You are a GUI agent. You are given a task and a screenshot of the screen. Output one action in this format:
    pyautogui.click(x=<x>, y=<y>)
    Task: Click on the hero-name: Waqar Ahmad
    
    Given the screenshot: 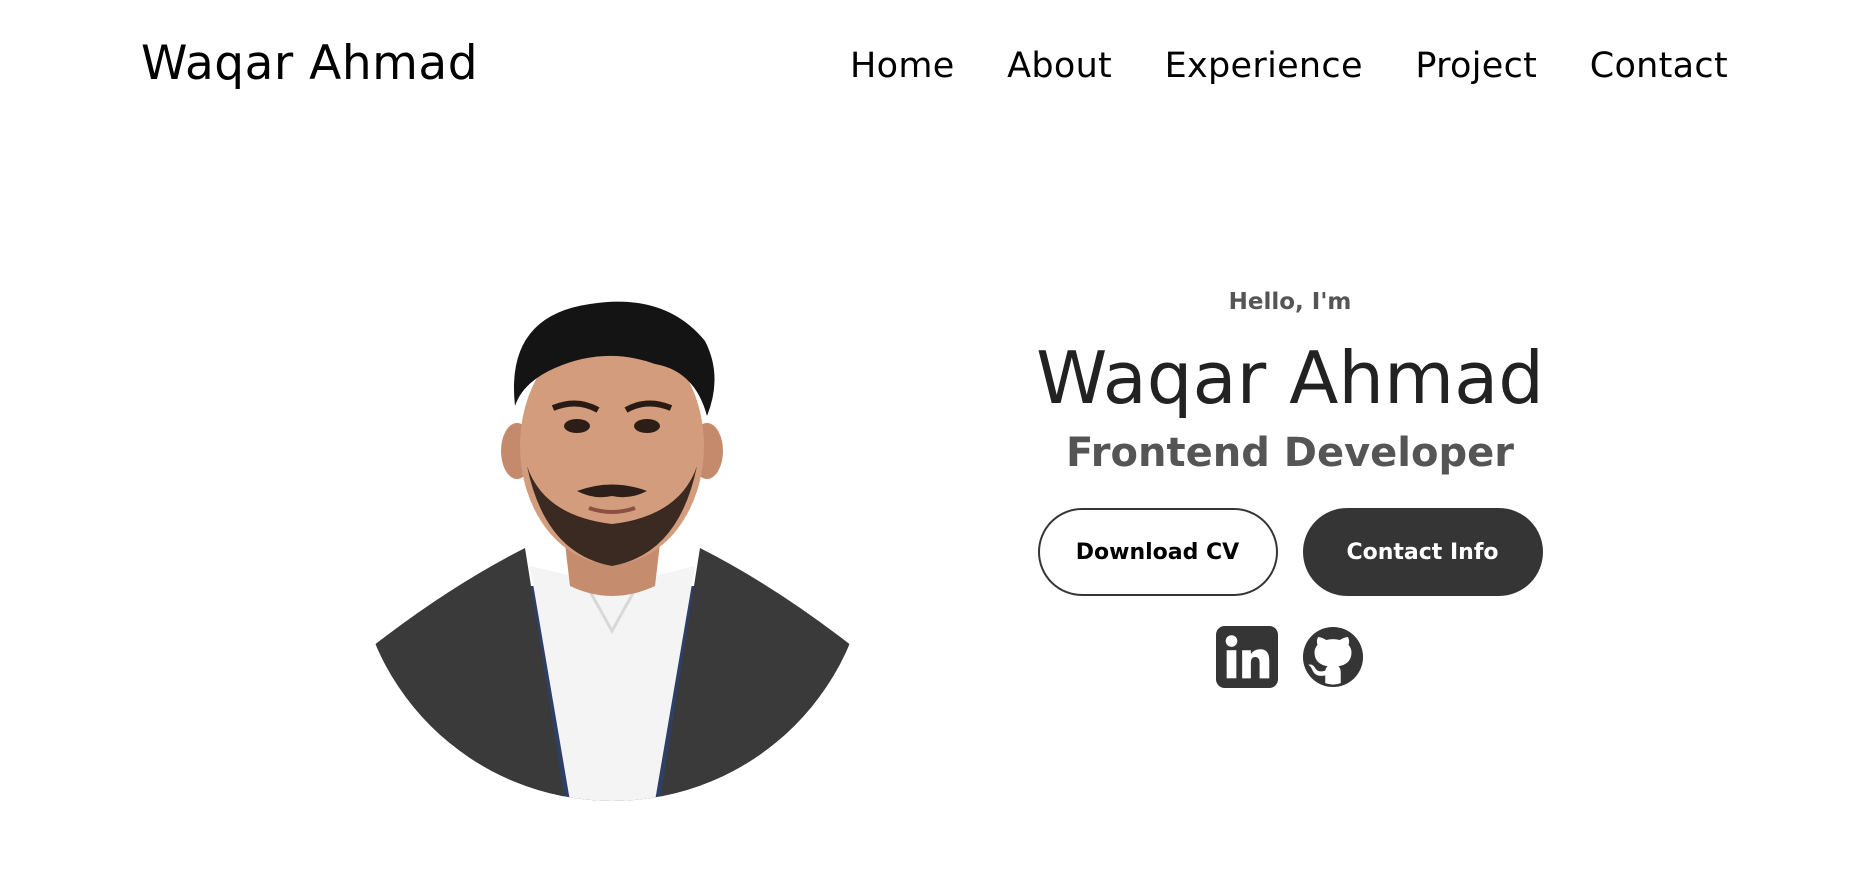 What is the action you would take?
    pyautogui.click(x=1290, y=378)
    